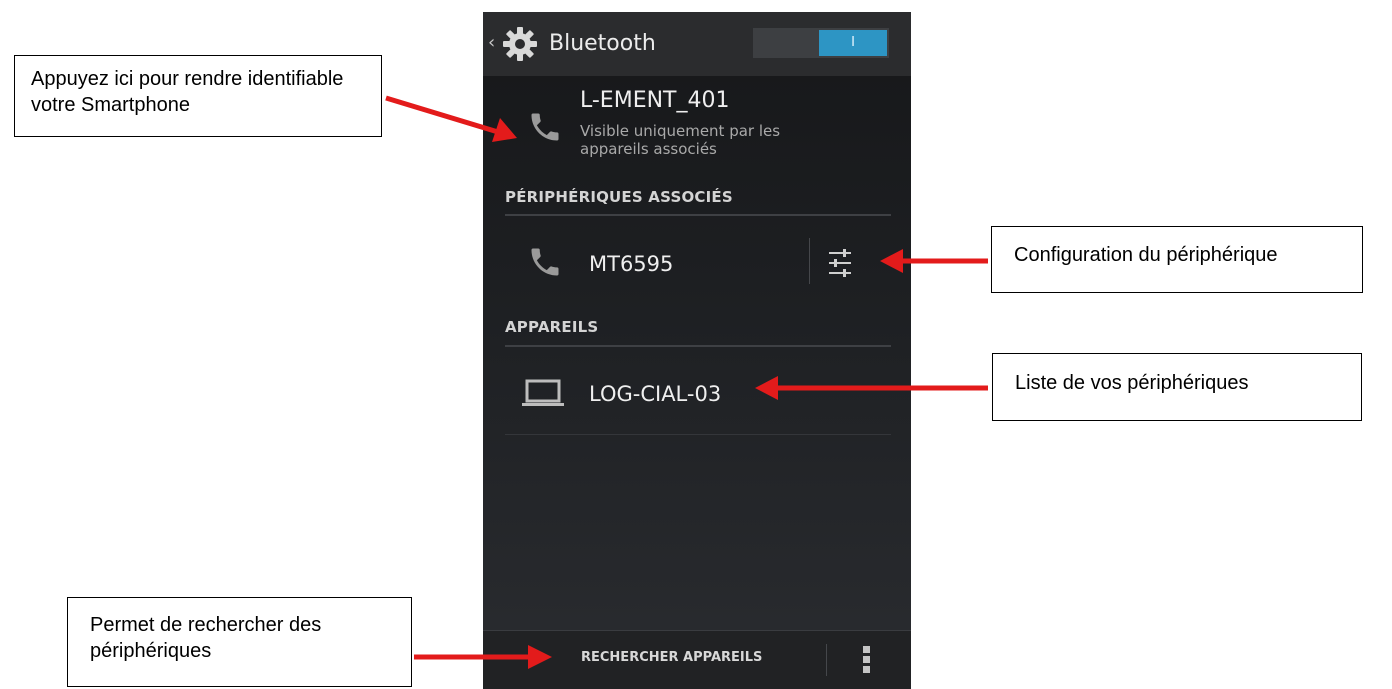 This screenshot has height=689, width=1392. Describe the element at coordinates (206, 638) in the screenshot. I see `callout-scan-text: Permet de rechercher des périphériques` at that location.